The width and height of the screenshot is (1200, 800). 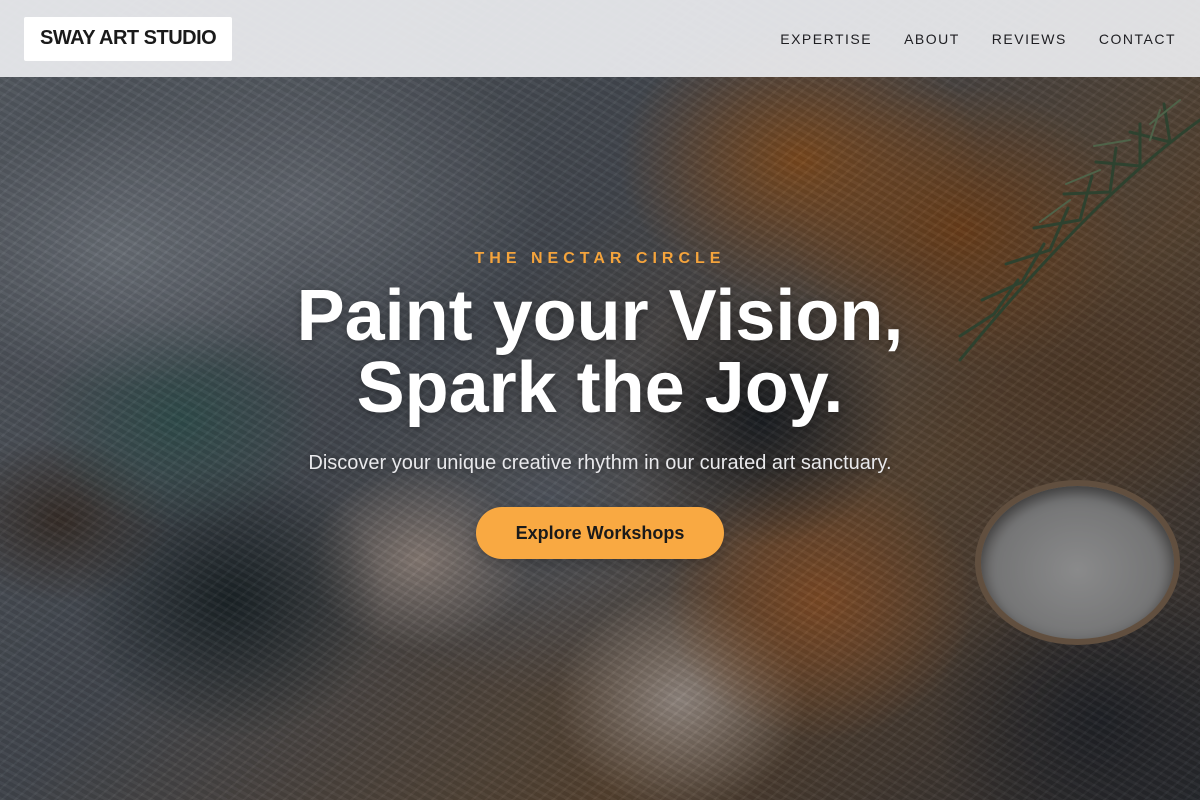 I want to click on headline-line-1: Paint your Vision,, so click(x=600, y=316).